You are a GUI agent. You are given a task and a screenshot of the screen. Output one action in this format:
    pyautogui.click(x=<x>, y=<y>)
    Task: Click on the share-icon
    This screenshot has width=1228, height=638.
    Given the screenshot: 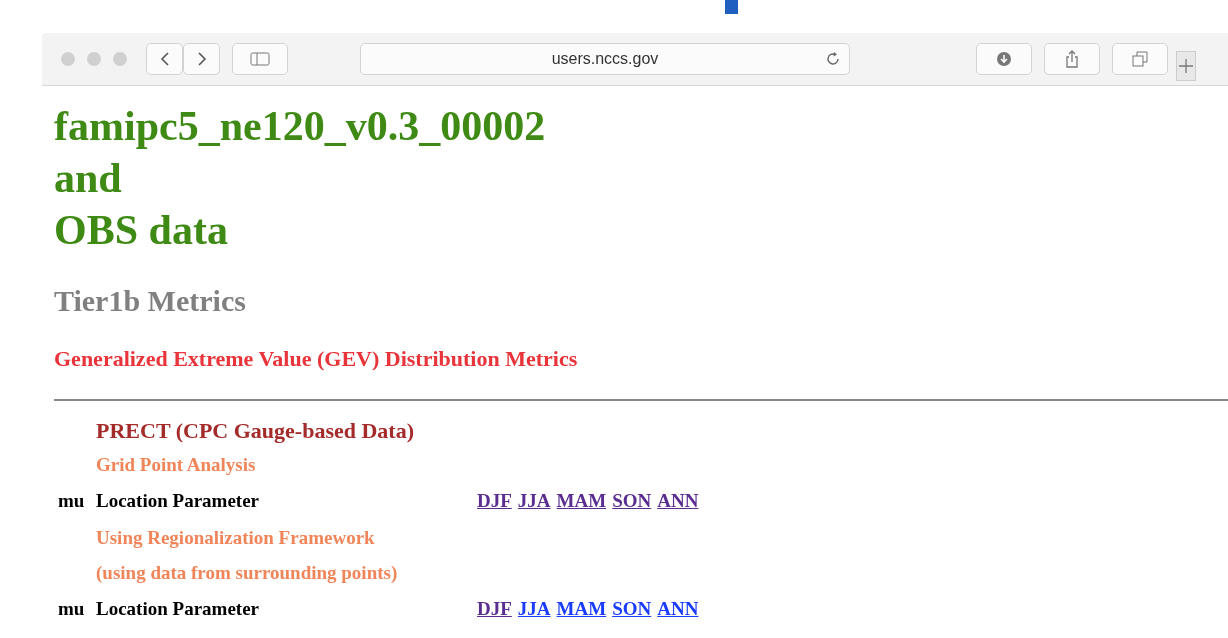 What is the action you would take?
    pyautogui.click(x=1072, y=59)
    